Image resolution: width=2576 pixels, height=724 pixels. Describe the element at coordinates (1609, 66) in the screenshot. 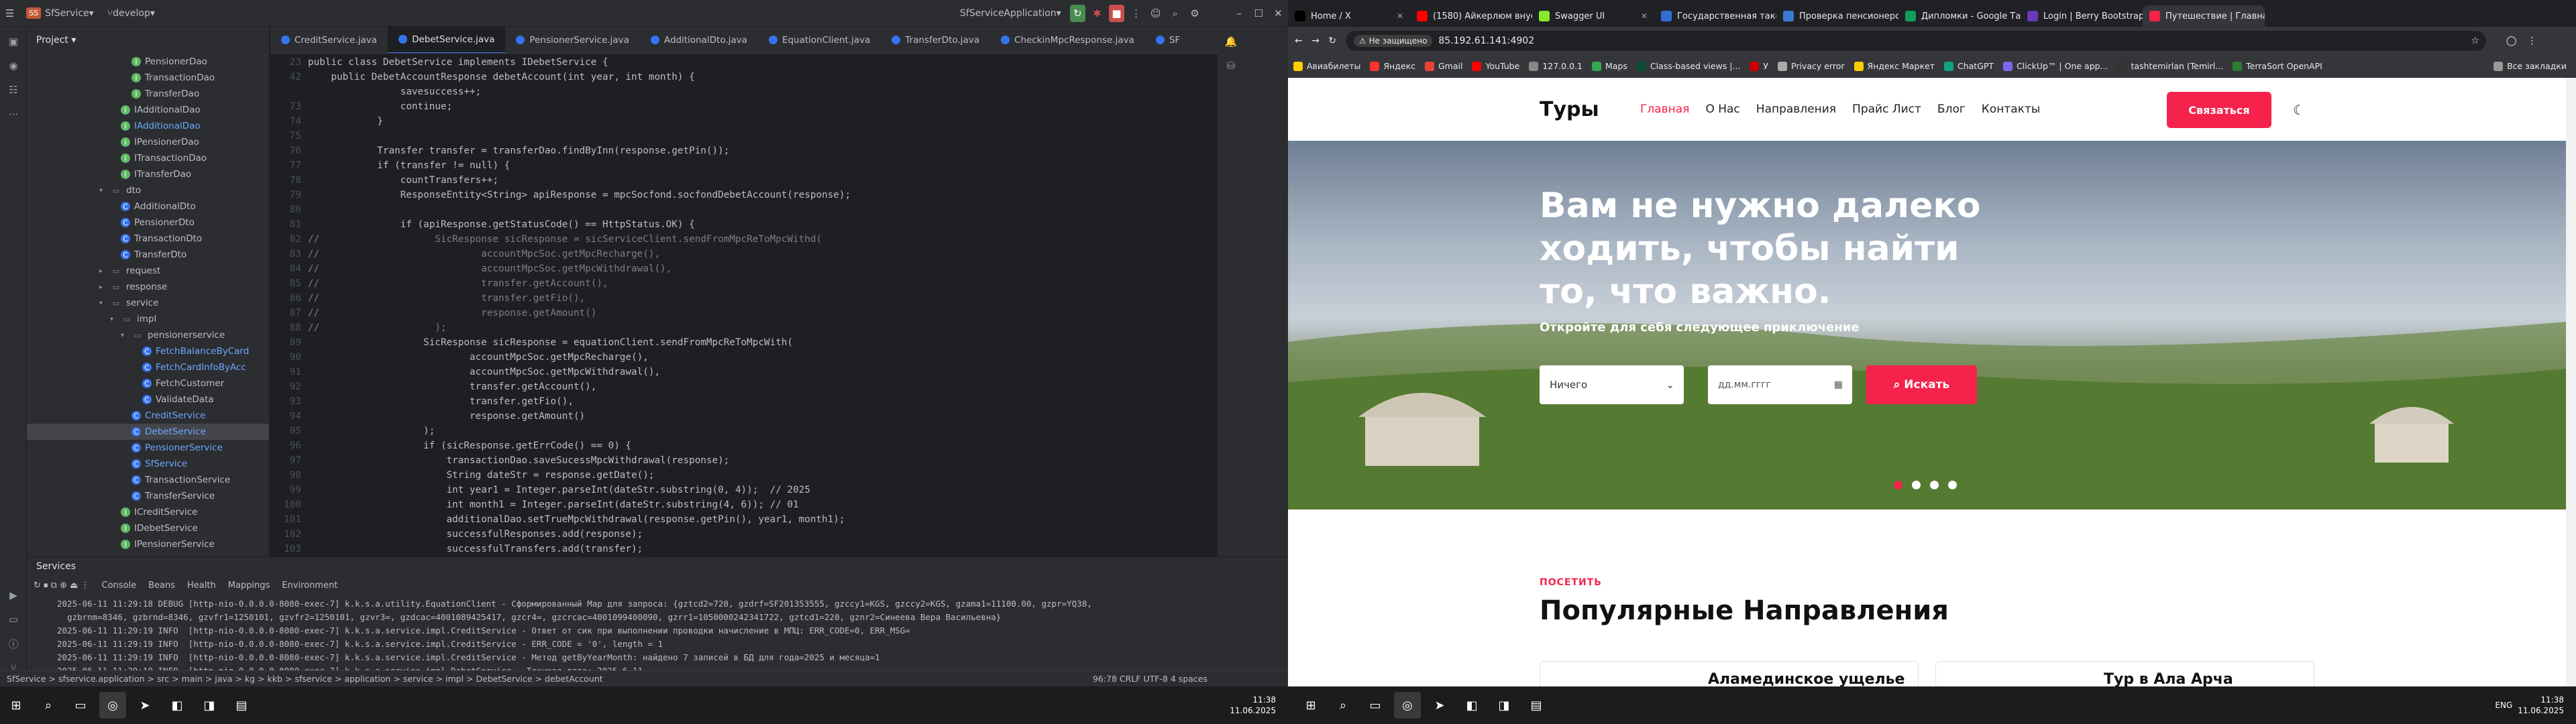

I see `bookmark-item: Maps` at that location.